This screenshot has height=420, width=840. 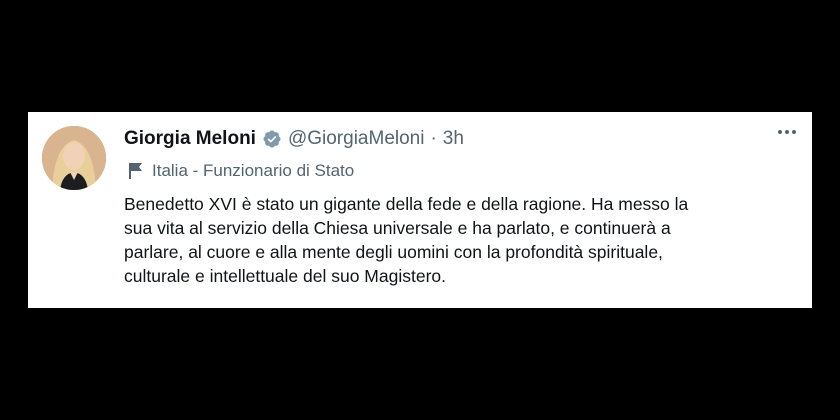 What do you see at coordinates (190, 139) in the screenshot?
I see `author-name: Giorgia Meloni` at bounding box center [190, 139].